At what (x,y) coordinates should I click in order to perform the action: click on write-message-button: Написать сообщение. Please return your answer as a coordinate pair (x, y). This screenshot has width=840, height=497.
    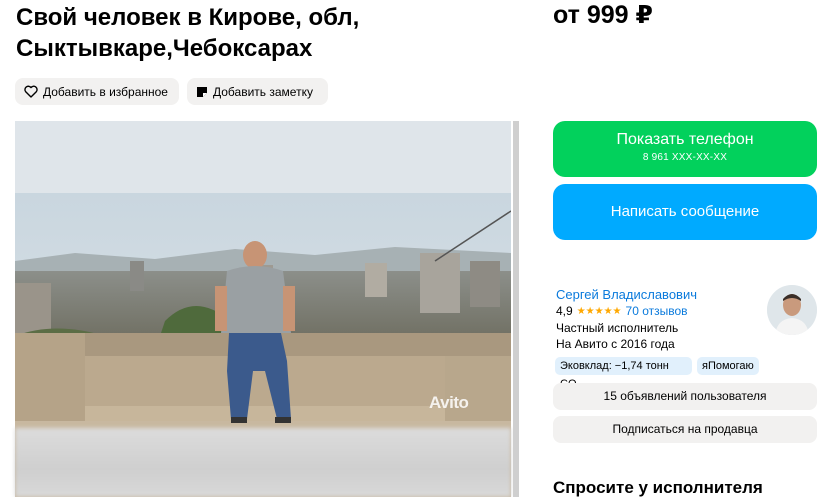
    Looking at the image, I should click on (685, 212).